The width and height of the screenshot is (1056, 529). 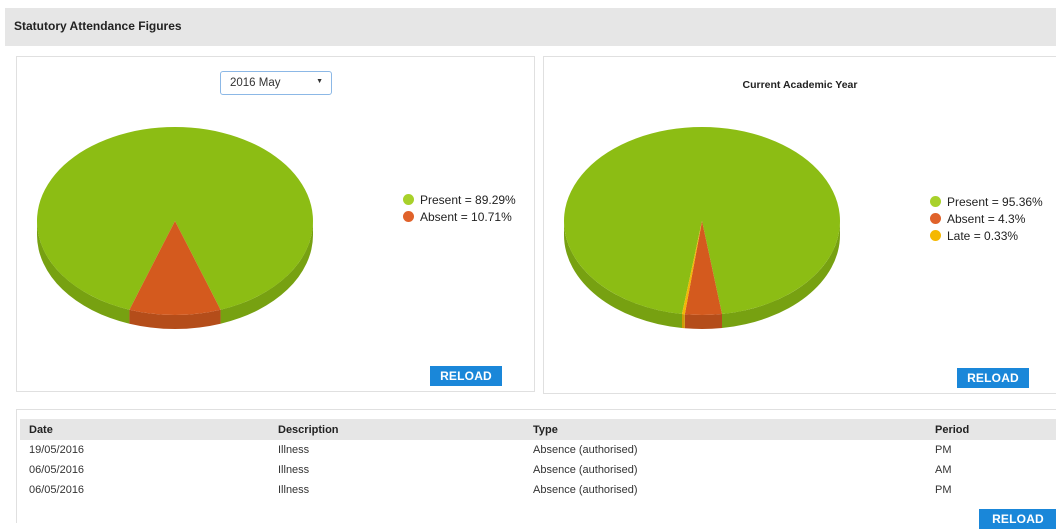 What do you see at coordinates (800, 85) in the screenshot?
I see `year-chart-title: Current Academic Year` at bounding box center [800, 85].